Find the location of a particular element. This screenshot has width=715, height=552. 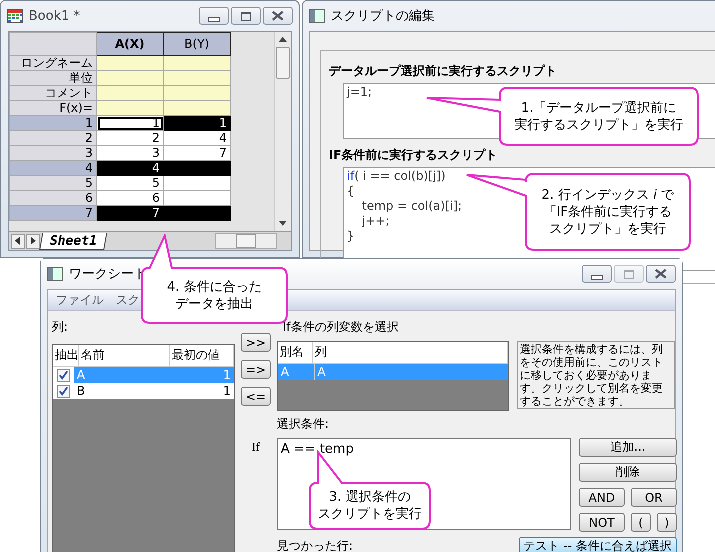

info-text: 選択条件を構成するには、列をその使用前に、このリストに移しておく必要があります。クリックして別名を変更することができます。 is located at coordinates (596, 375).